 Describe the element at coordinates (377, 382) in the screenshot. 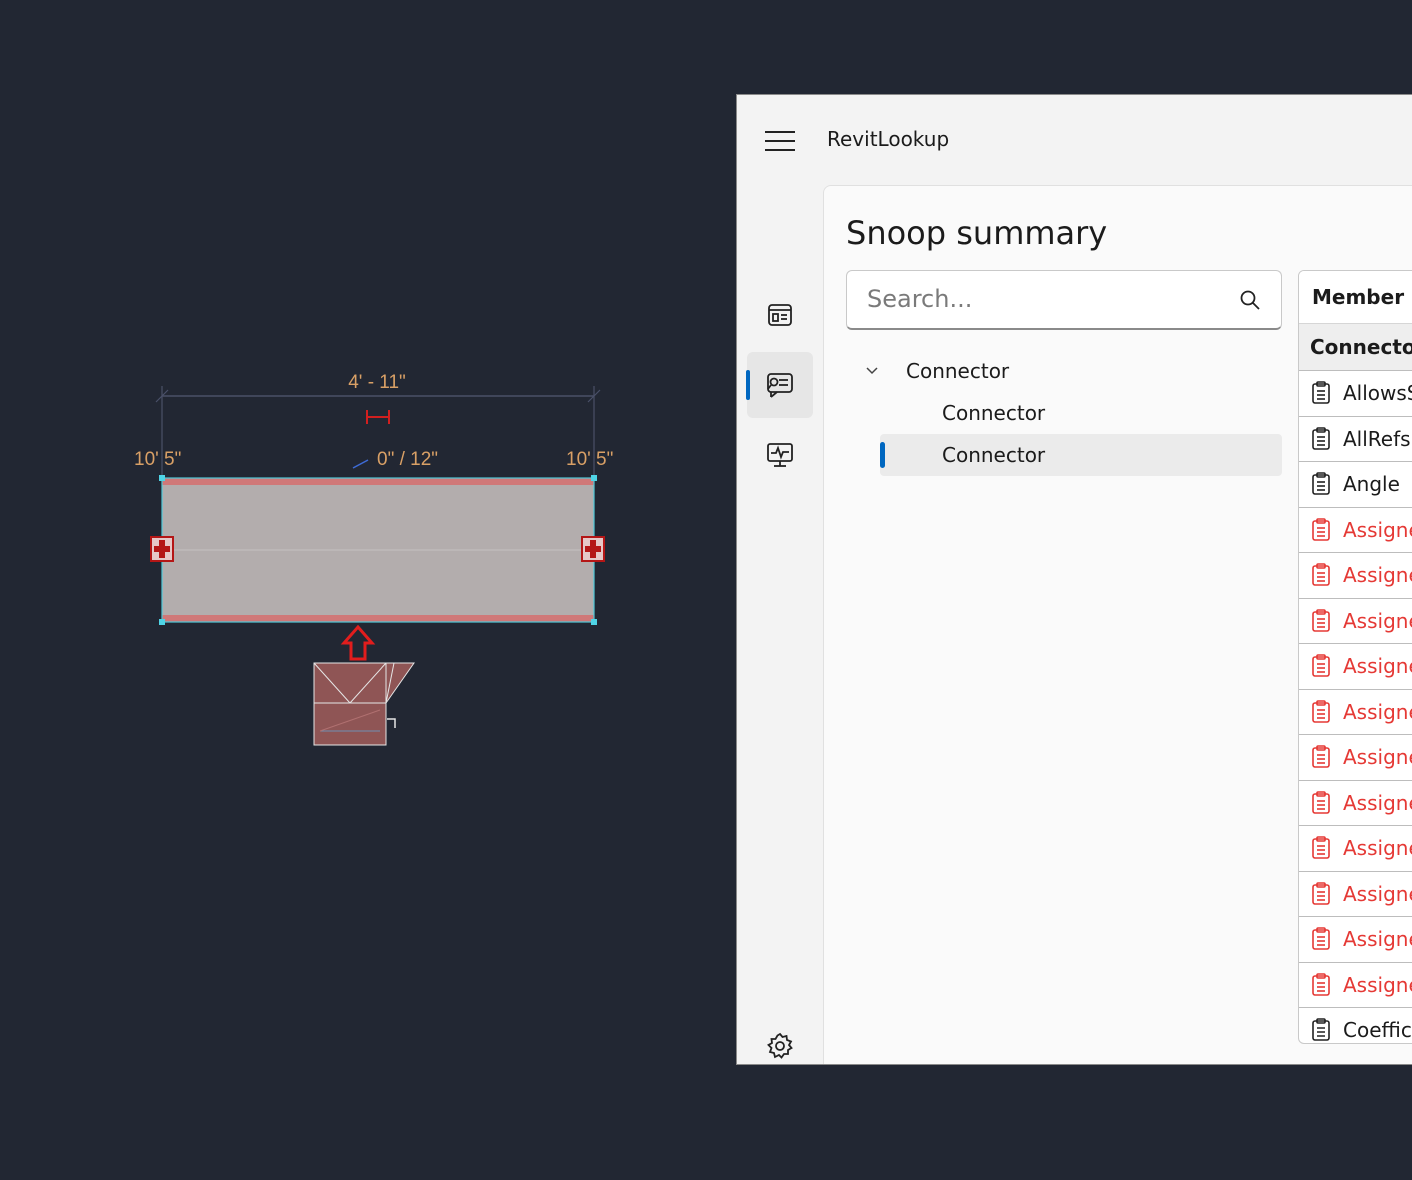

I see `dimension-text: 4' - 11"` at that location.